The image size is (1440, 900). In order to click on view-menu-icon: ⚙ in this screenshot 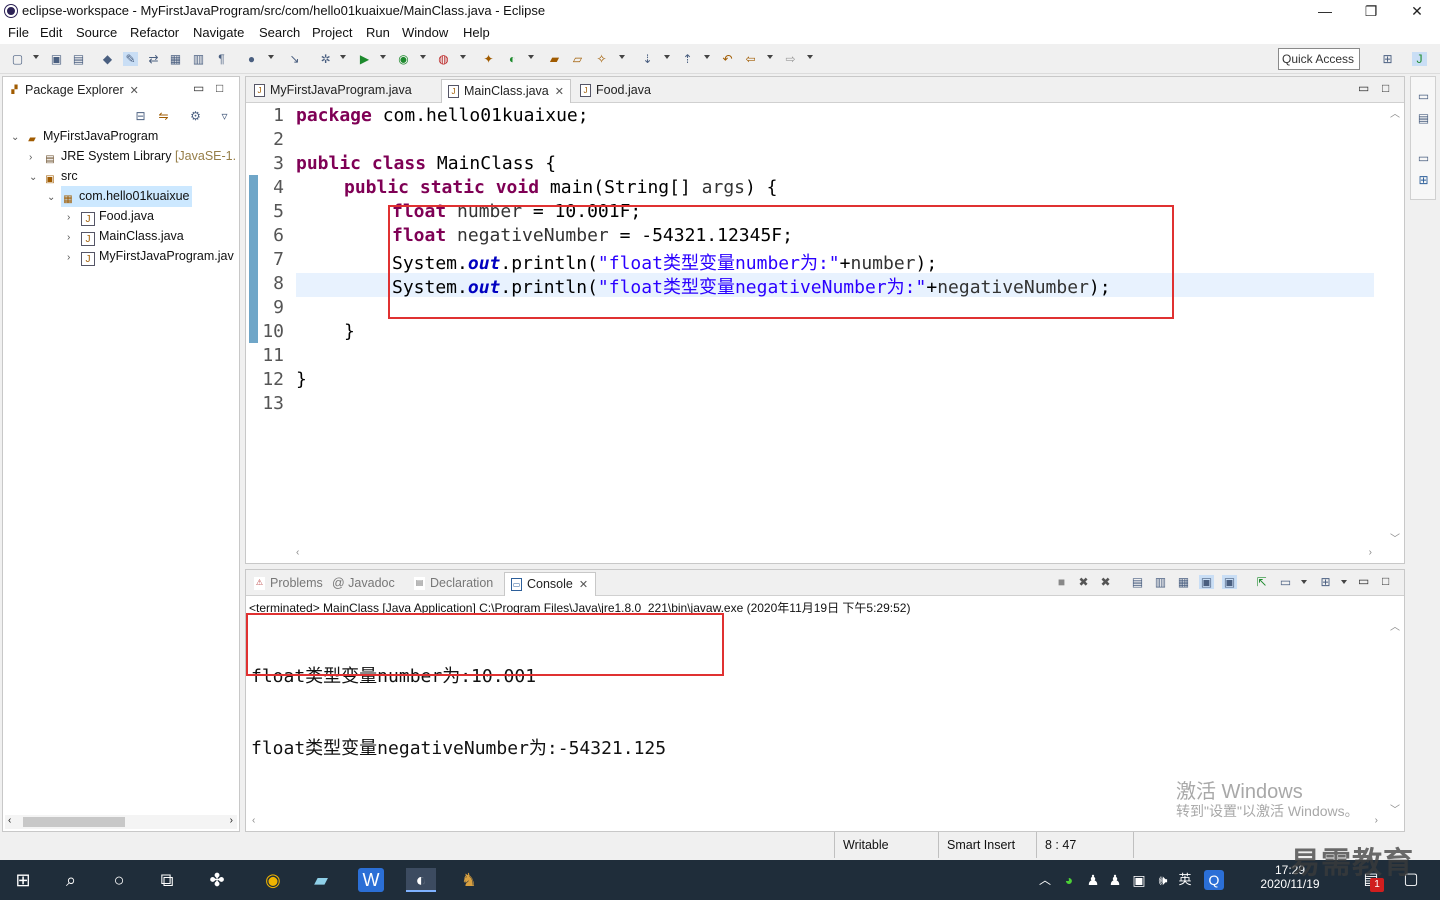, I will do `click(195, 116)`.